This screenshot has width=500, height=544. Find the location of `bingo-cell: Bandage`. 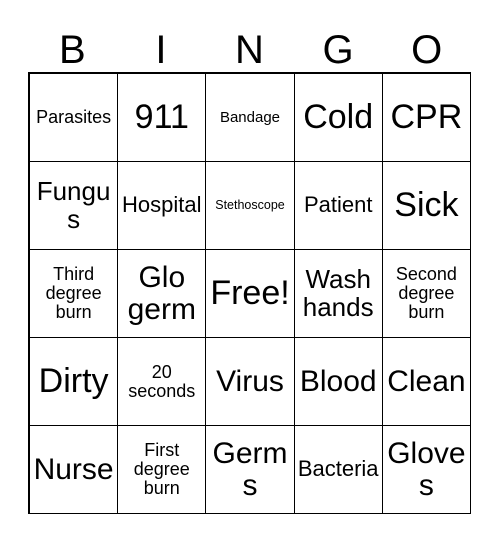

bingo-cell: Bandage is located at coordinates (250, 118).